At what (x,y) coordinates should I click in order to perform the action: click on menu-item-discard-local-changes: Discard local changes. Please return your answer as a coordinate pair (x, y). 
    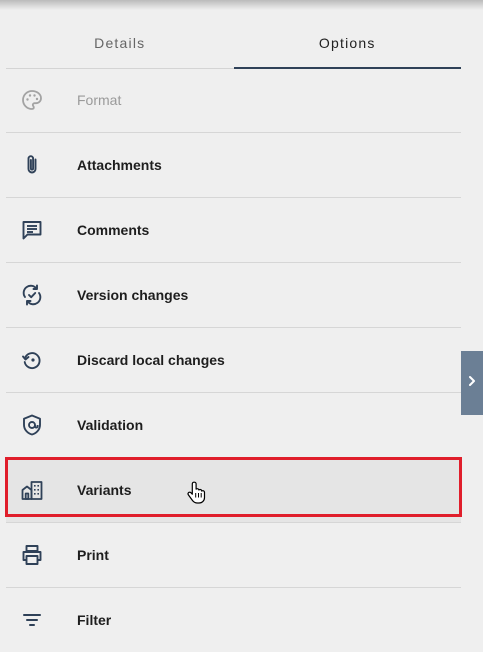
    Looking at the image, I should click on (233, 360).